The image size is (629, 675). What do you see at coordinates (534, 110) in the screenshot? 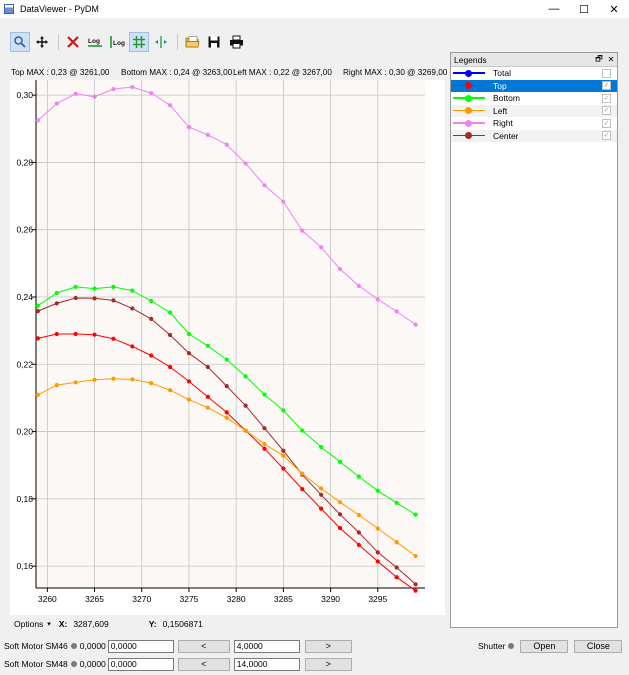
I see `legend-item-left: Left ✓` at bounding box center [534, 110].